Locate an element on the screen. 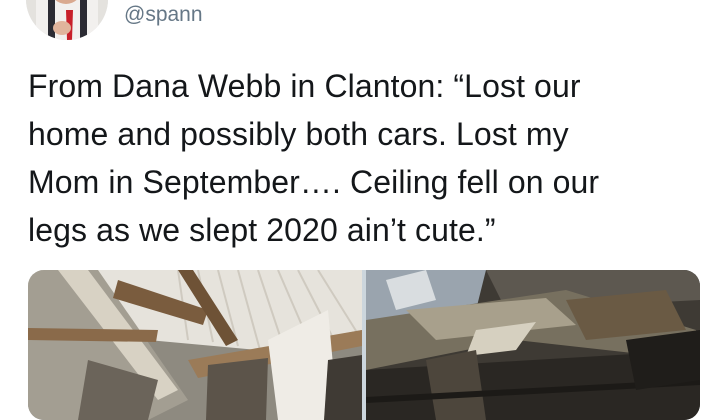 The height and width of the screenshot is (420, 720). tweet-text-line: From Dana Webb in Clanton: “Lost our is located at coordinates (304, 86).